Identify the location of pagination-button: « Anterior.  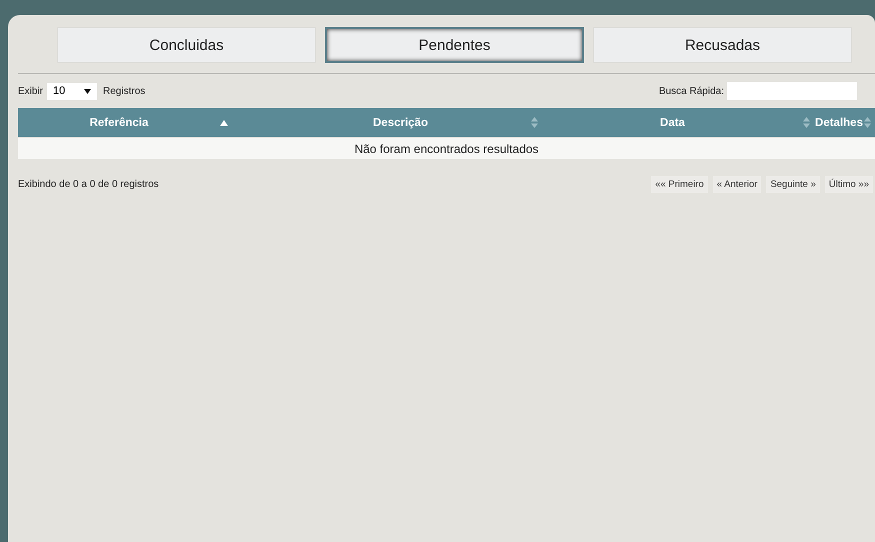
(737, 184).